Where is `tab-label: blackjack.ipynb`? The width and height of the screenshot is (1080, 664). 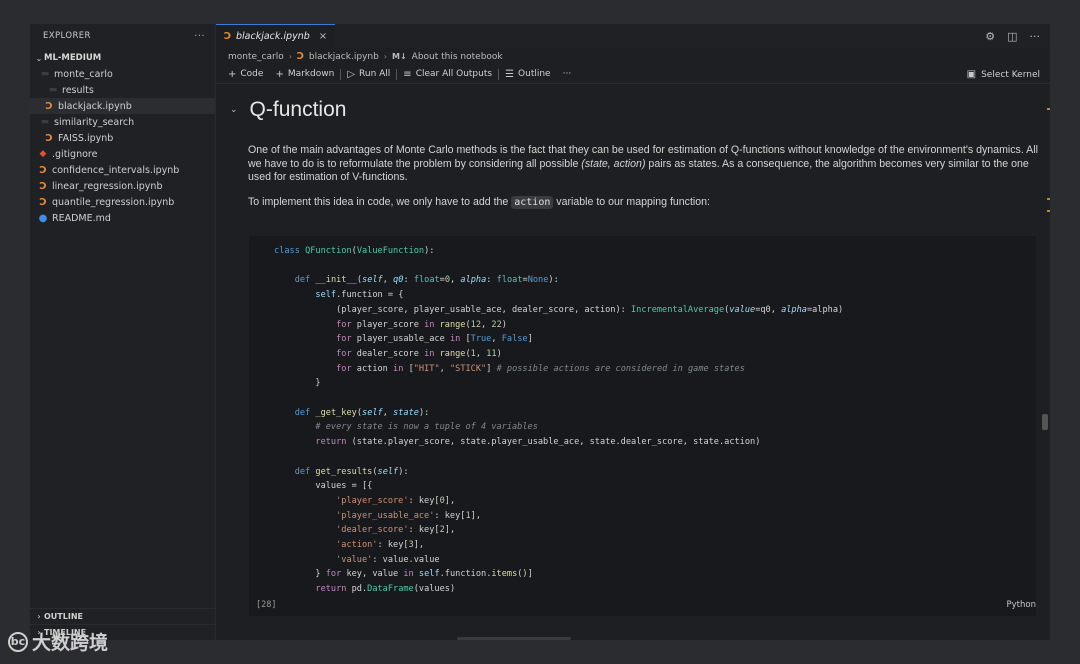 tab-label: blackjack.ipynb is located at coordinates (272, 36).